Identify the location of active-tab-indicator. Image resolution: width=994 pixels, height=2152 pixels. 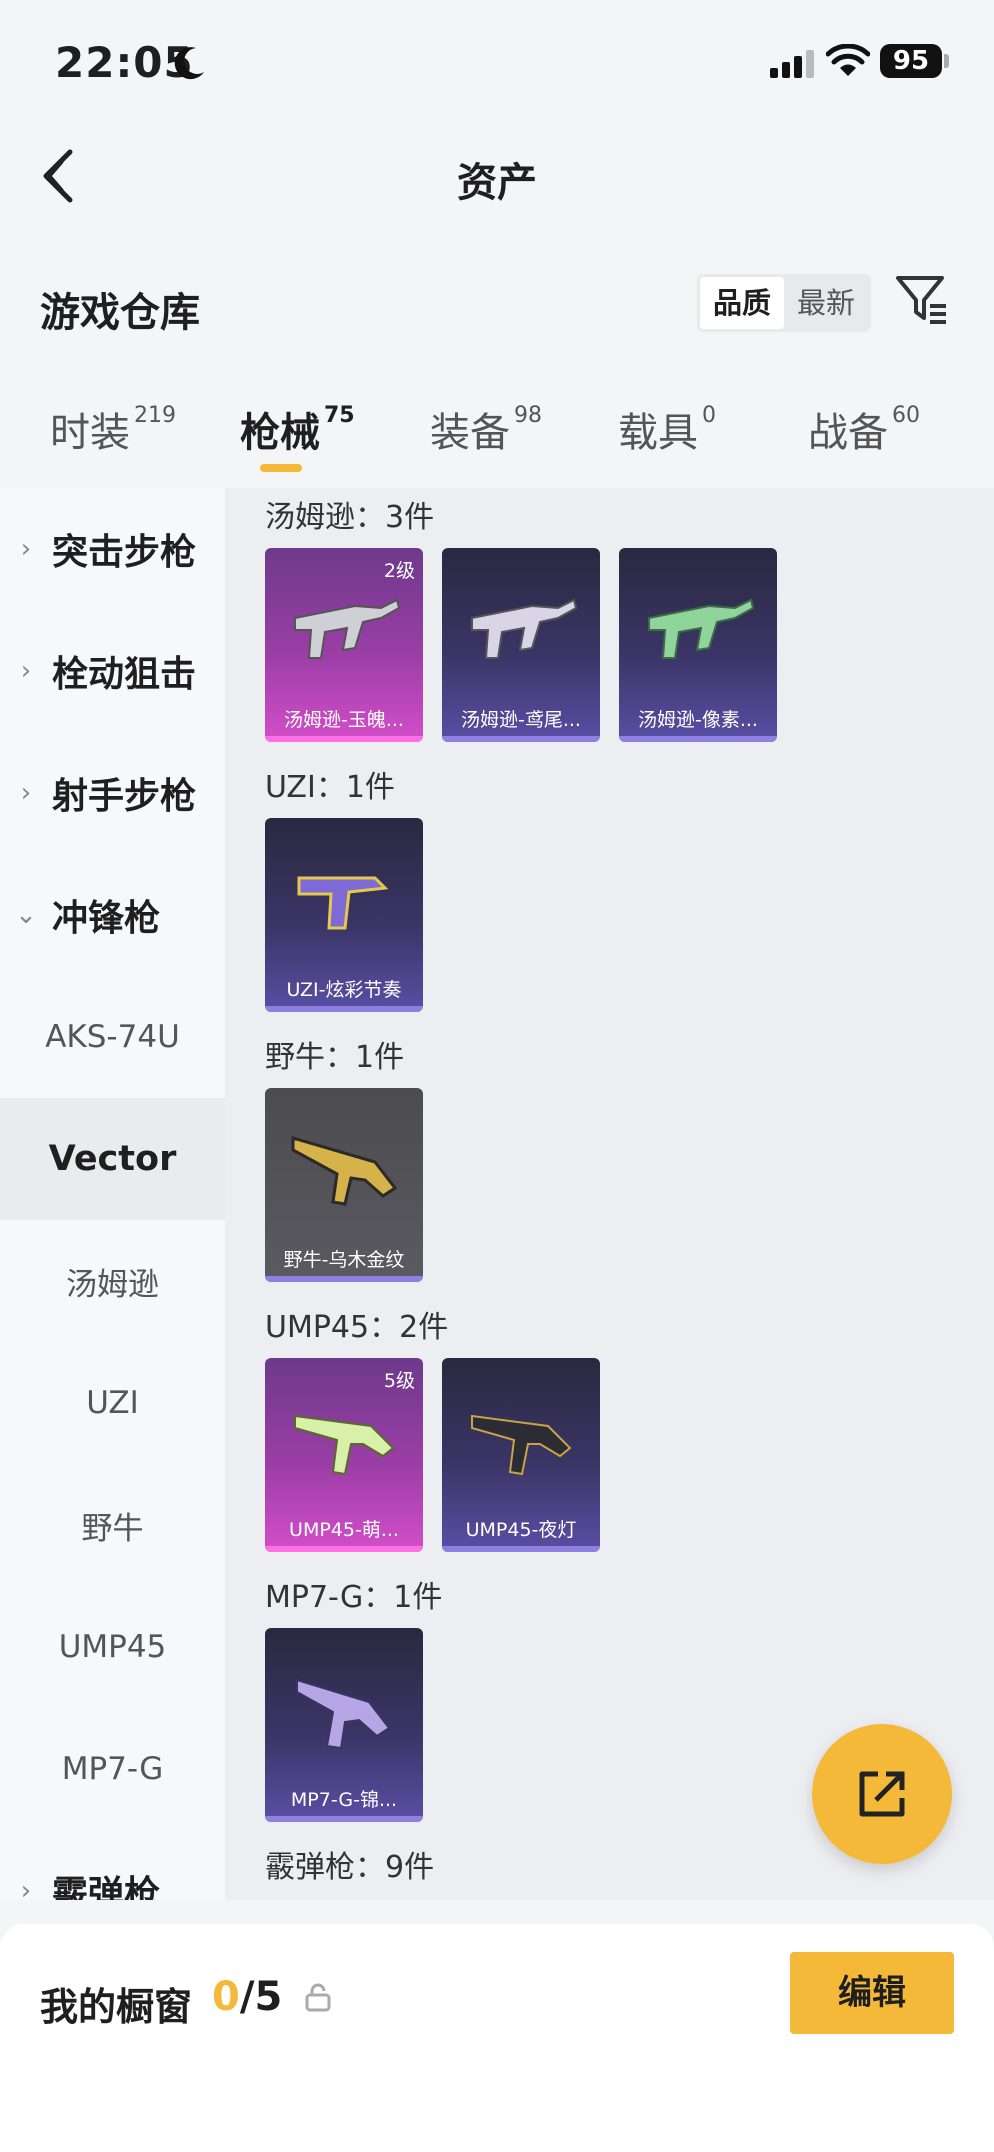
(281, 468).